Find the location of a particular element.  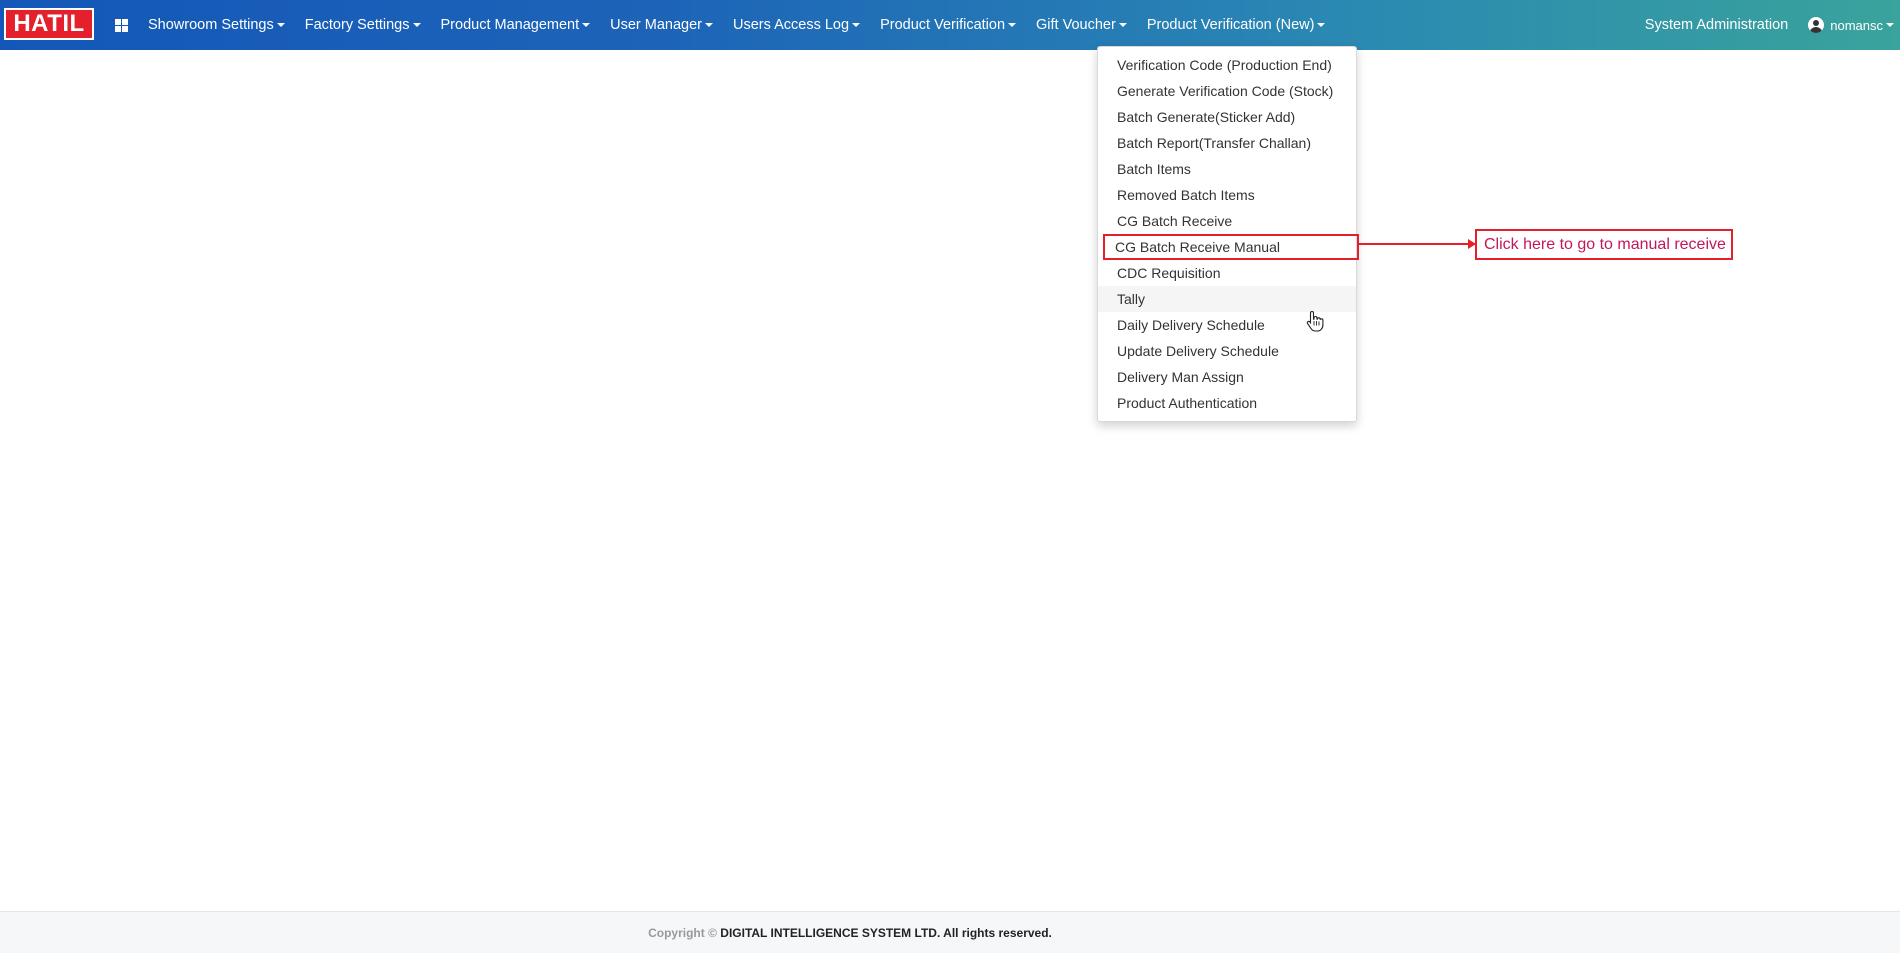

nav-user-manager: User Manager is located at coordinates (661, 25).